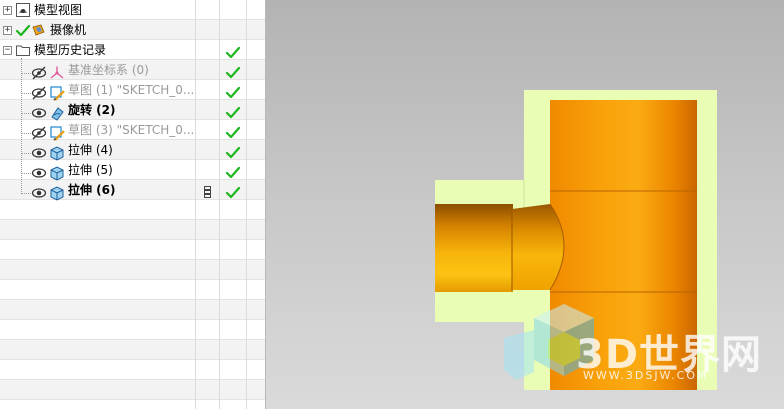  Describe the element at coordinates (92, 190) in the screenshot. I see `node-label: 拉伸 (6)` at that location.